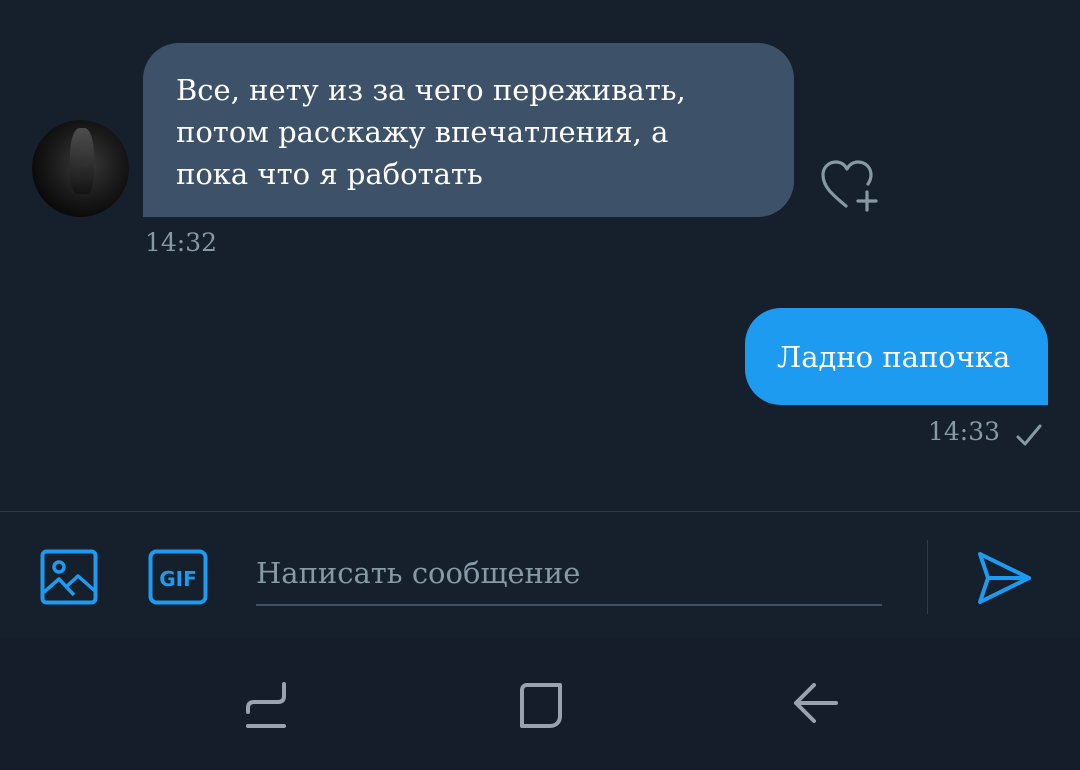 The width and height of the screenshot is (1080, 770). I want to click on home-icon, so click(541, 706).